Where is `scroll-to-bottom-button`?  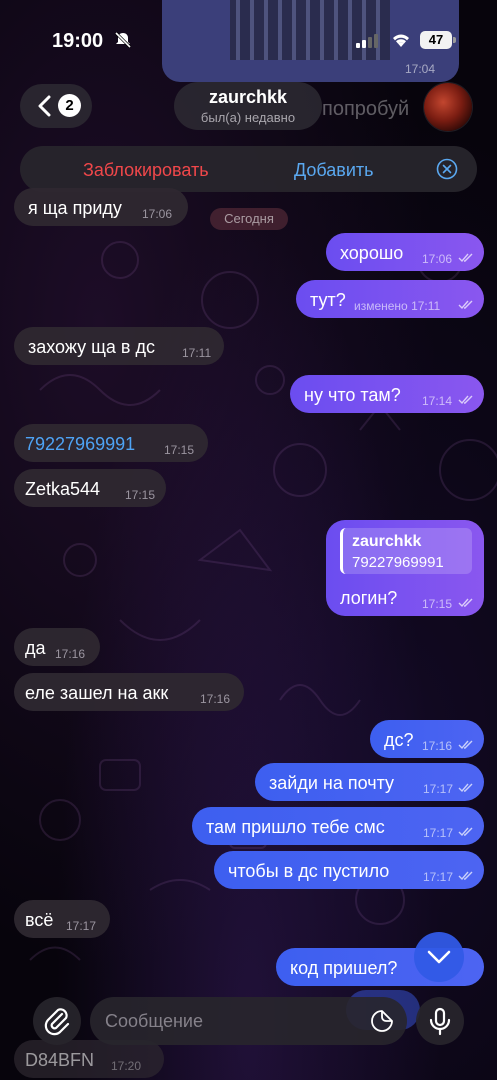 scroll-to-bottom-button is located at coordinates (439, 957).